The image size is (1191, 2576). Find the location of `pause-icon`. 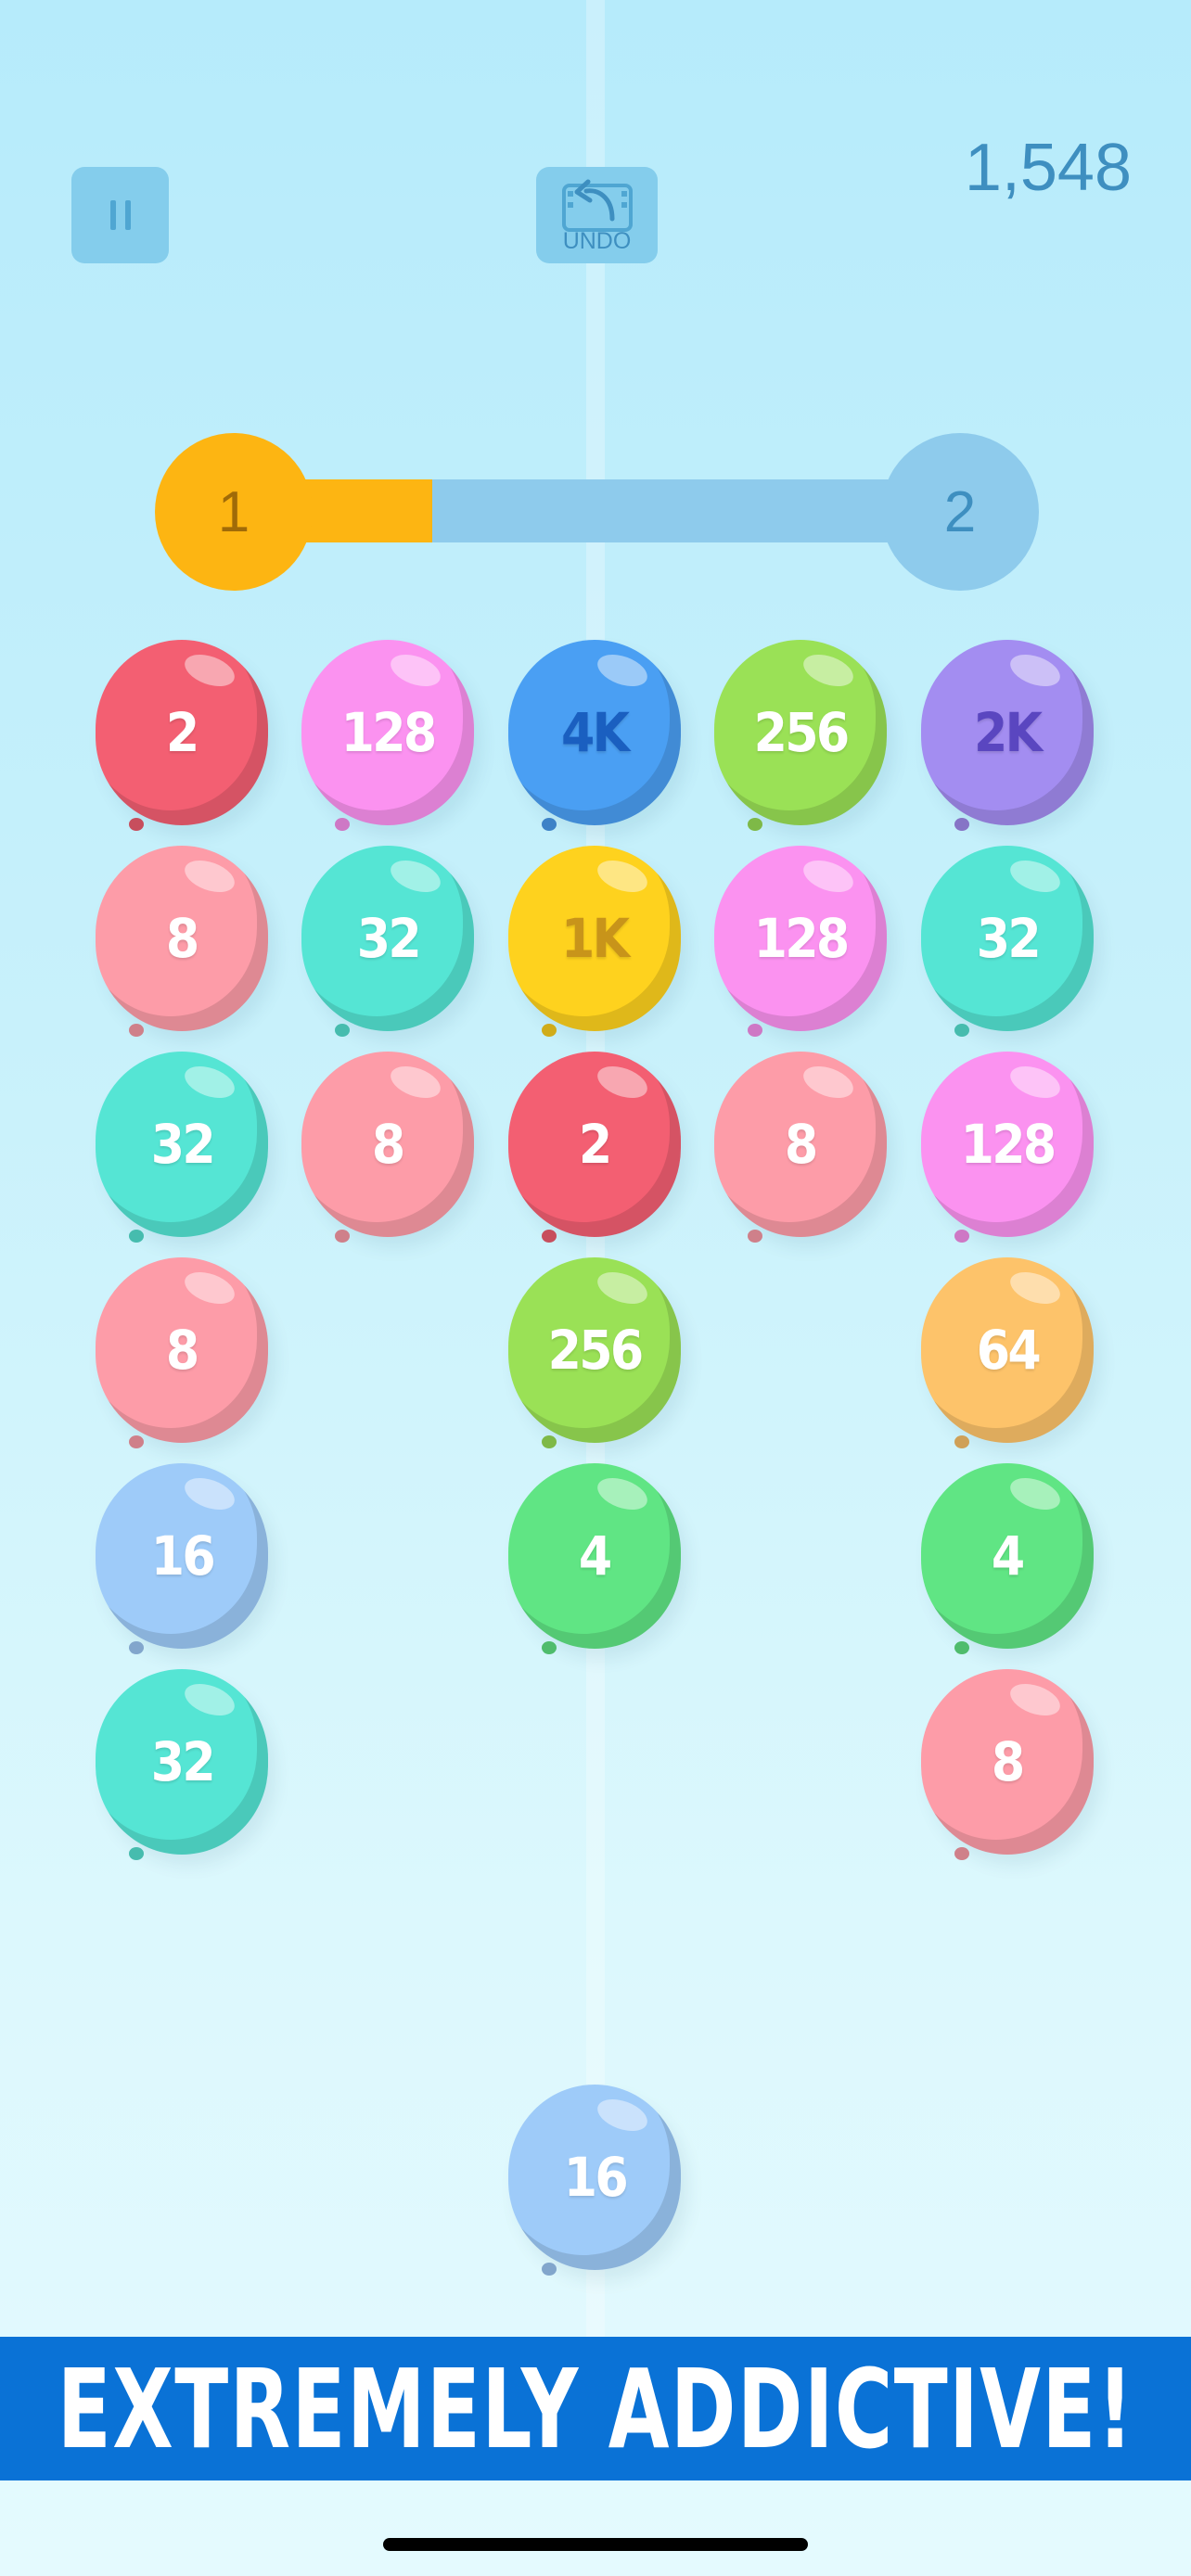

pause-icon is located at coordinates (121, 215).